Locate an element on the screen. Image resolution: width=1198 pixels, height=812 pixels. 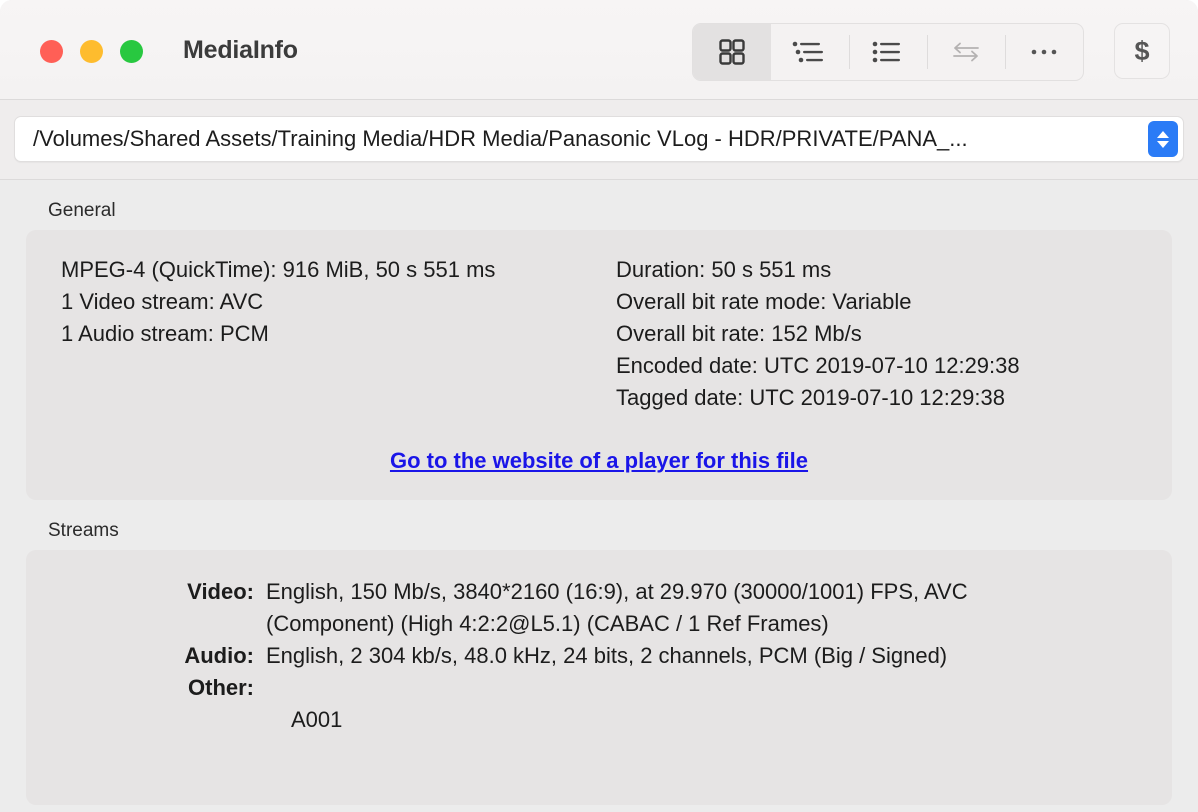
grid-view-icon is located at coordinates (732, 52).